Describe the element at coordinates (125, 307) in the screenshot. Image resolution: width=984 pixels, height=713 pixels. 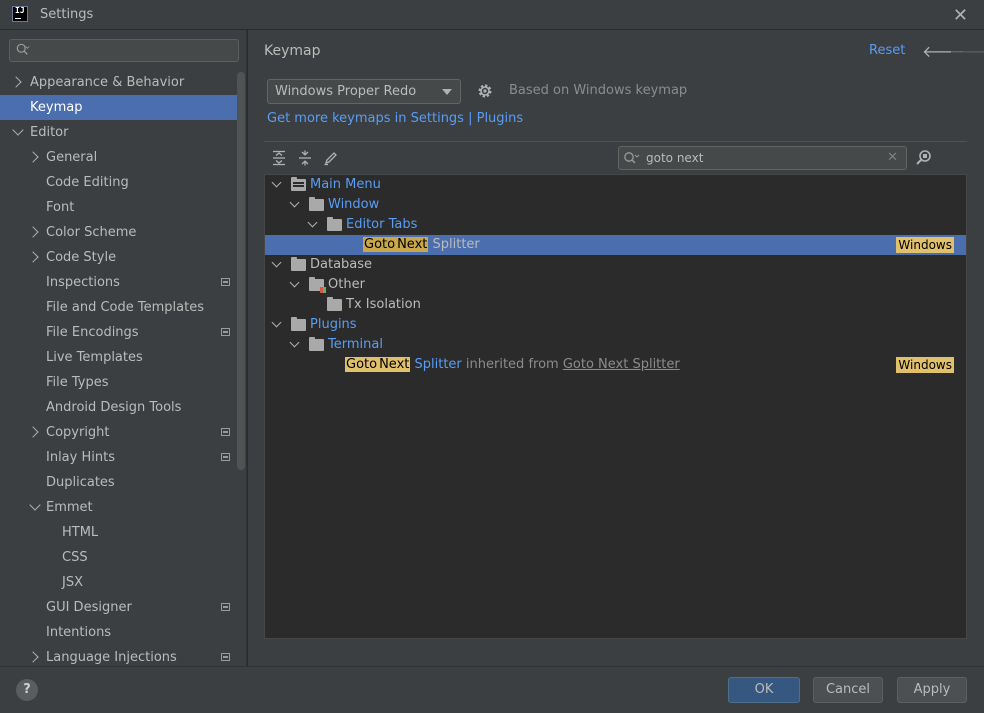
I see `sidebar-item-label: File and Code Templates` at that location.